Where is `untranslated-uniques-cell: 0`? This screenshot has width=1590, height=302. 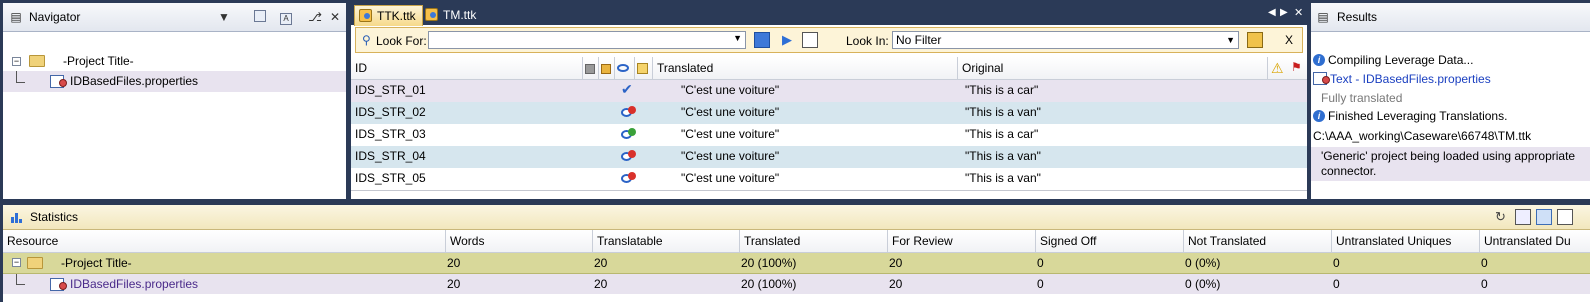
untranslated-uniques-cell: 0 is located at coordinates (1336, 263).